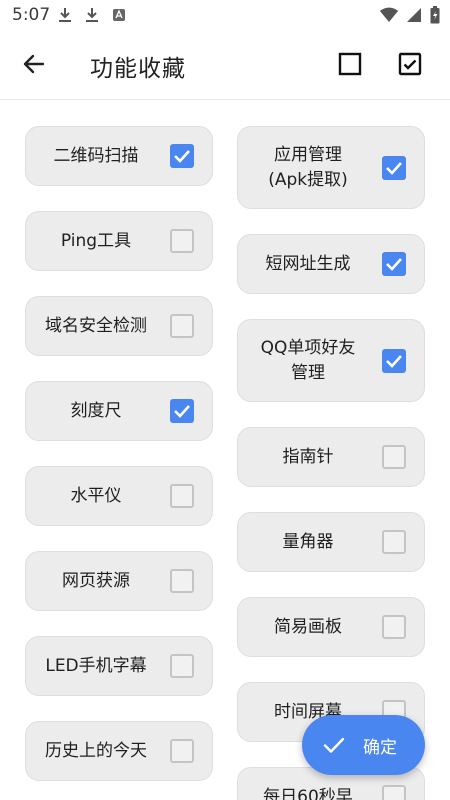 This screenshot has height=800, width=450. Describe the element at coordinates (308, 360) in the screenshot. I see `card-label: QQ单项好友 管理` at that location.